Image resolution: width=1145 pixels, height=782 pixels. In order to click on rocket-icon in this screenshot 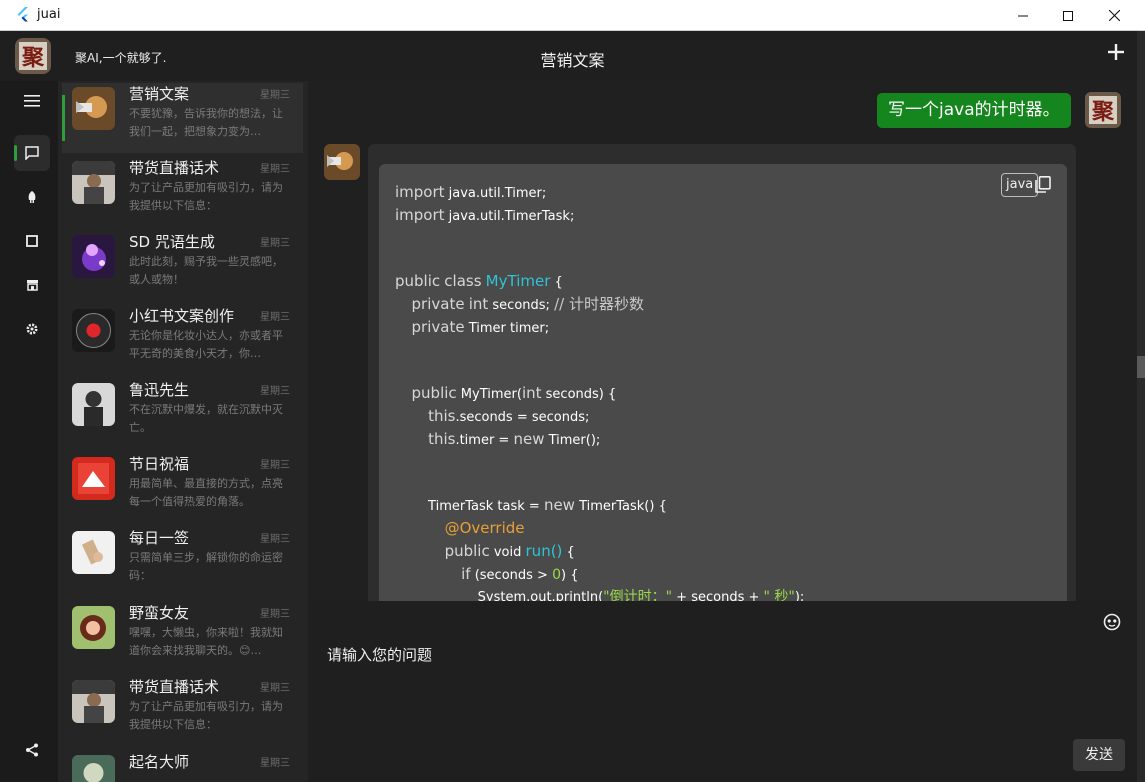, I will do `click(32, 197)`.